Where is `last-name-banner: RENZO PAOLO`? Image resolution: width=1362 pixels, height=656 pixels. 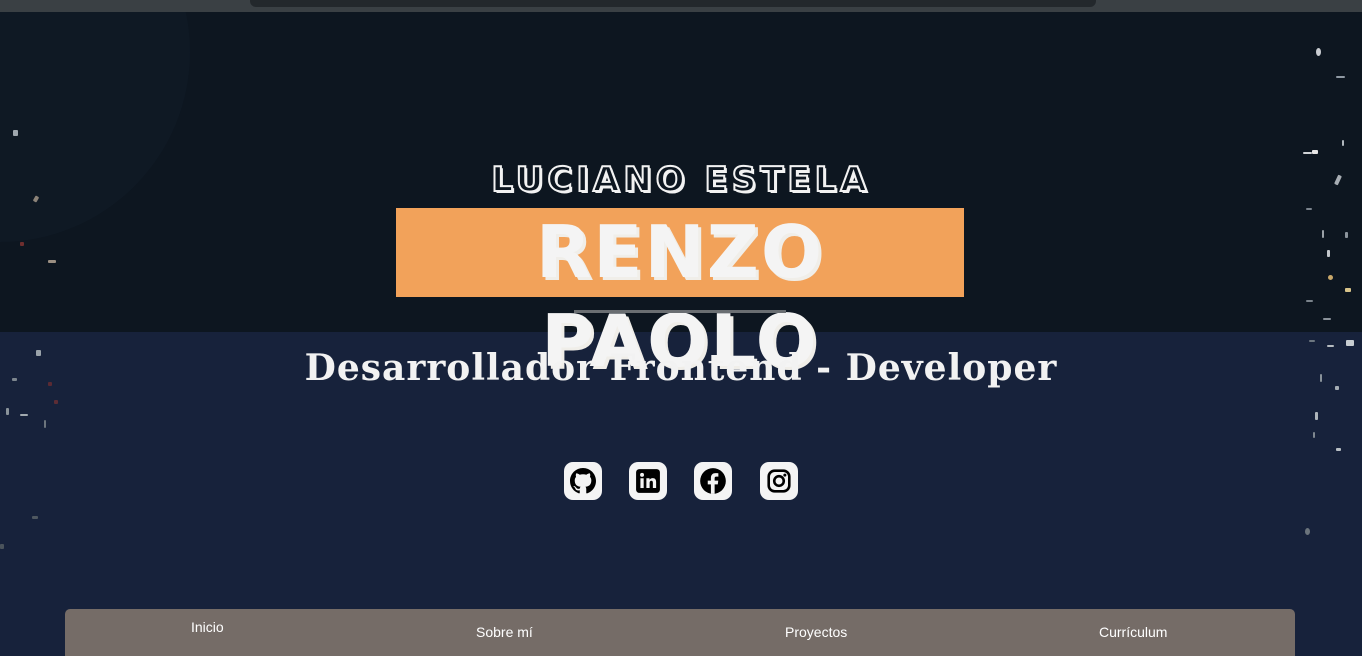
last-name-banner: RENZO PAOLO is located at coordinates (680, 295).